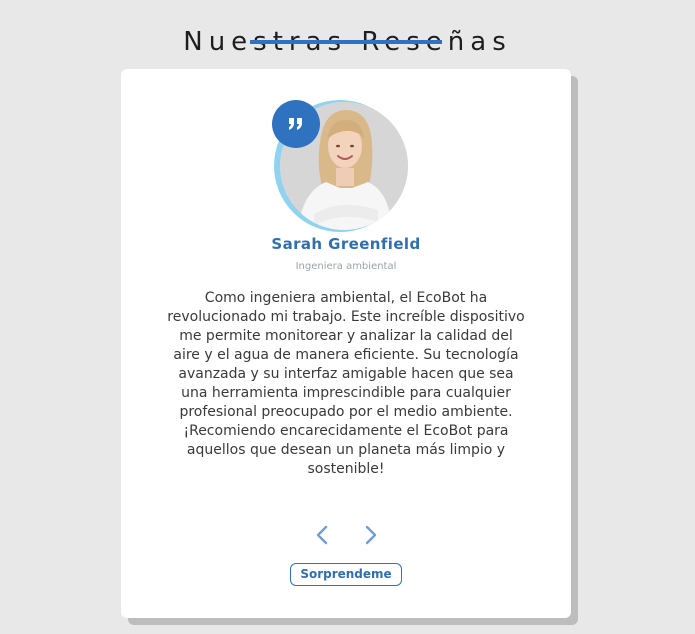  Describe the element at coordinates (346, 266) in the screenshot. I see `reviewer-role: Ingeniera ambiental` at that location.